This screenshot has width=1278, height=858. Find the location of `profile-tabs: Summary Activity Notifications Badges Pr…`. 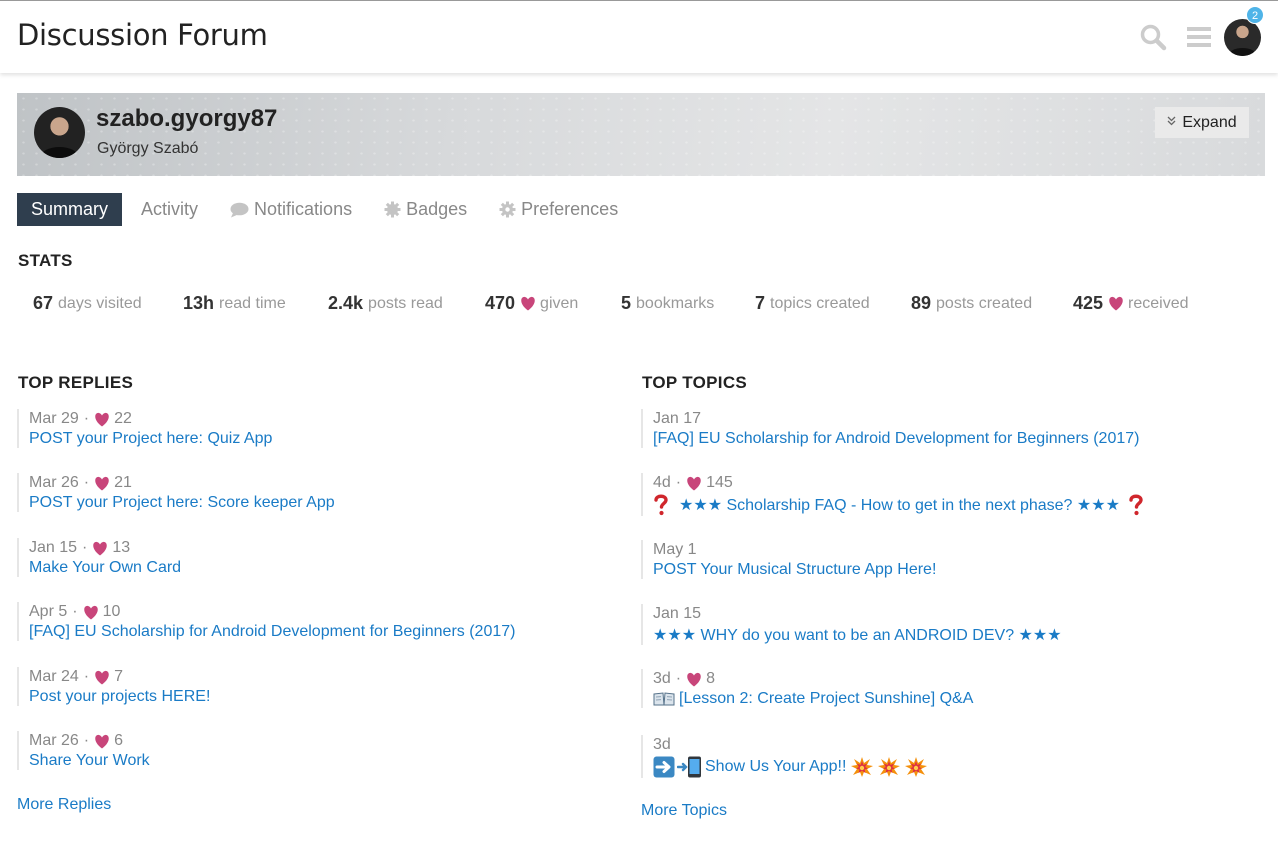

profile-tabs: Summary Activity Notifications Badges Pr… is located at coordinates (317, 209).